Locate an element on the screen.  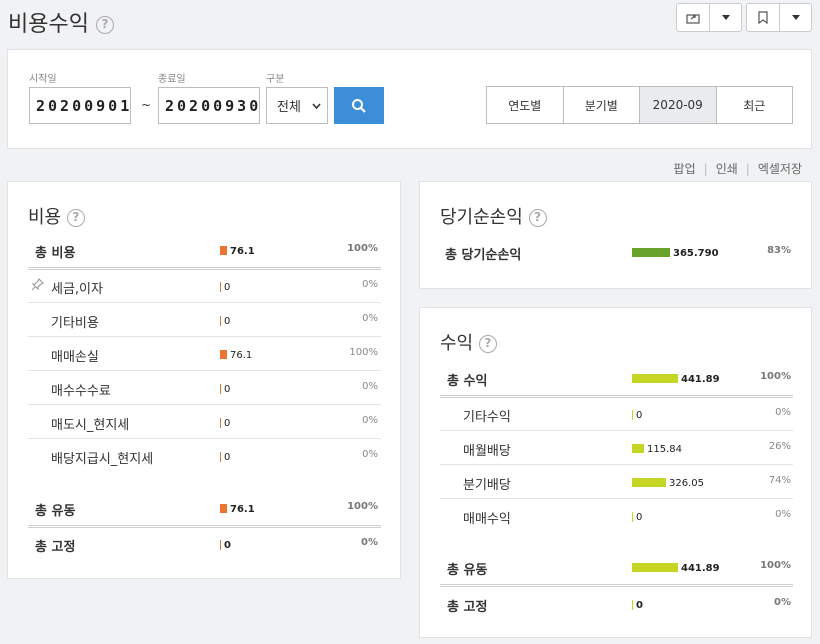
share-icon is located at coordinates (693, 18).